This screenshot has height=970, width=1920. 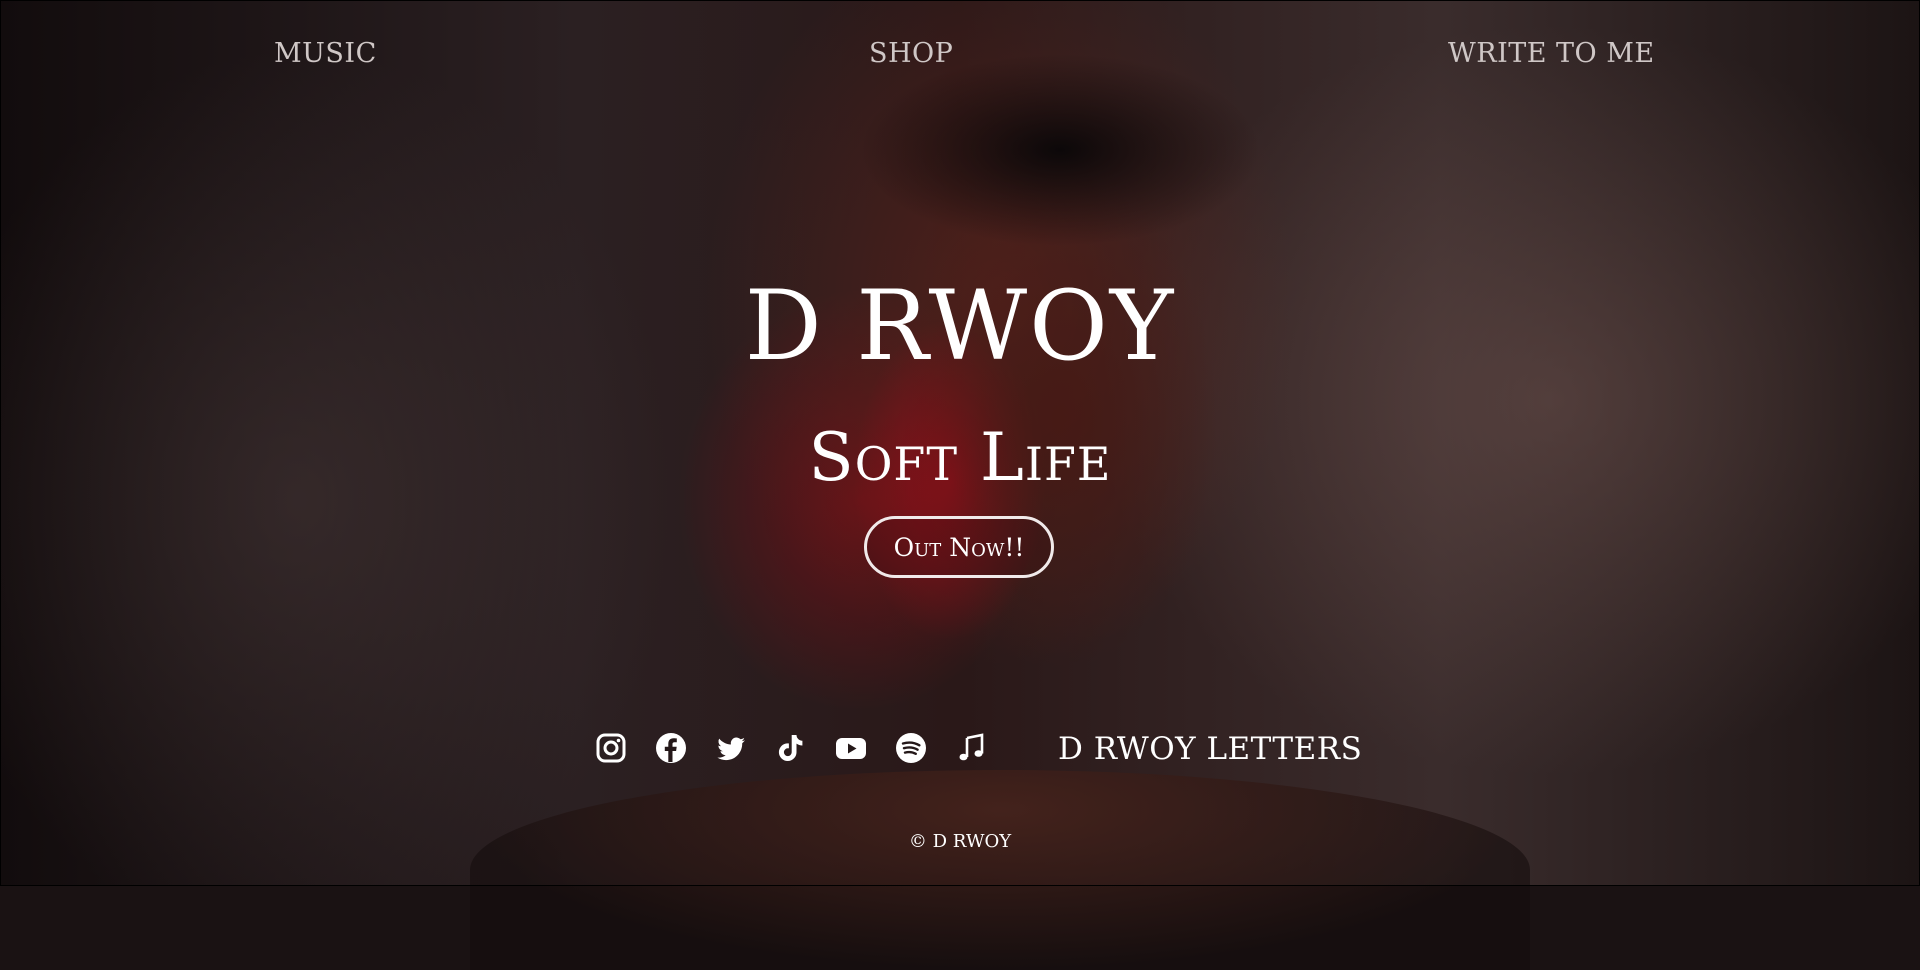 What do you see at coordinates (911, 748) in the screenshot?
I see `spotify-icon` at bounding box center [911, 748].